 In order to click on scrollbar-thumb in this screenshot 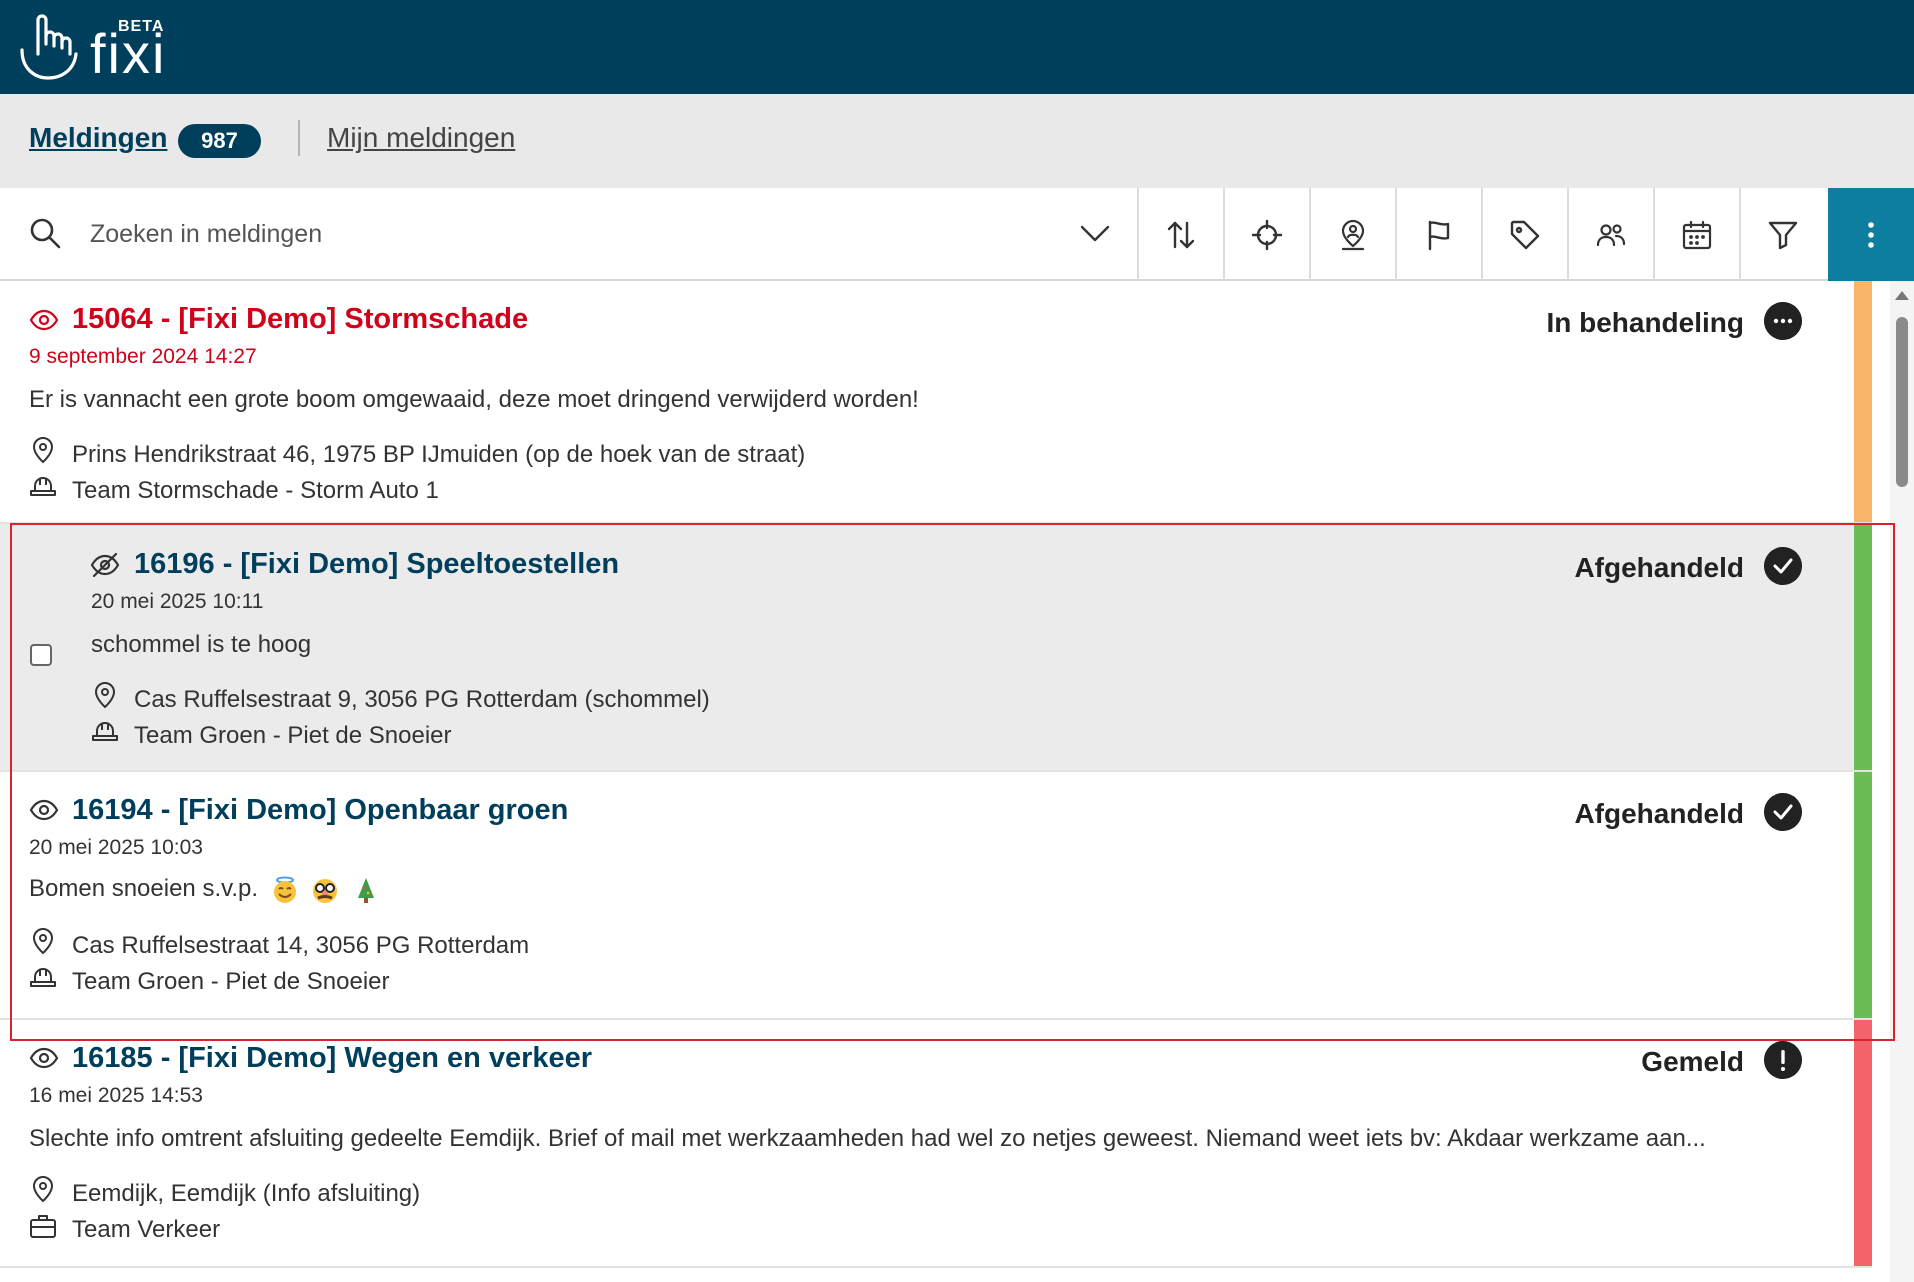, I will do `click(1902, 402)`.